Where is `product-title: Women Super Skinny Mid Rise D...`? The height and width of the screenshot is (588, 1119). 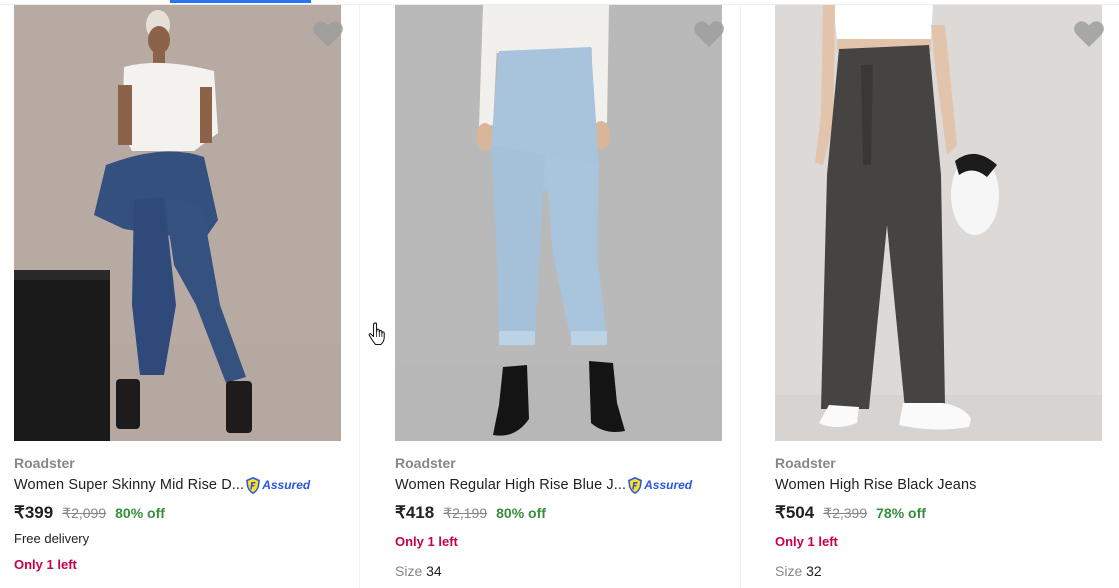
product-title: Women Super Skinny Mid Rise D... is located at coordinates (129, 485).